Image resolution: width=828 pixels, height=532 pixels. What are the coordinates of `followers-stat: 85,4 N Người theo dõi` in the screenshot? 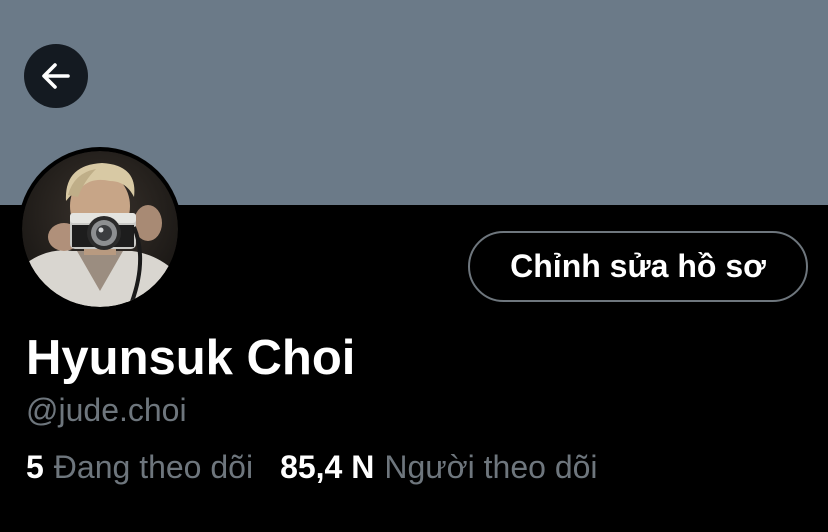 It's located at (438, 467).